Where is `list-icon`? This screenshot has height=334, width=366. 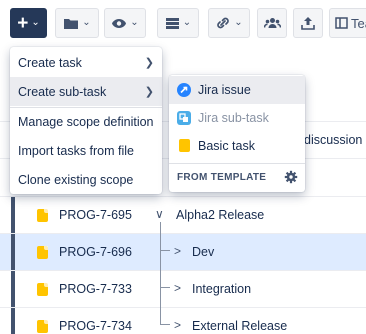 list-icon is located at coordinates (172, 23).